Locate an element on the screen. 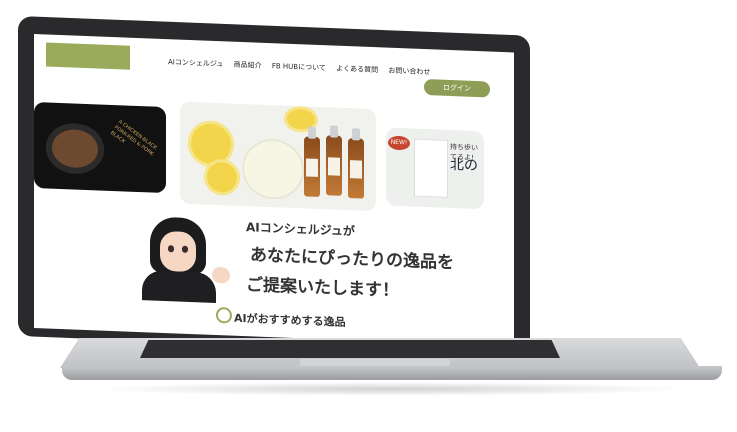 The width and height of the screenshot is (737, 432). laptop-shadow is located at coordinates (390, 389).